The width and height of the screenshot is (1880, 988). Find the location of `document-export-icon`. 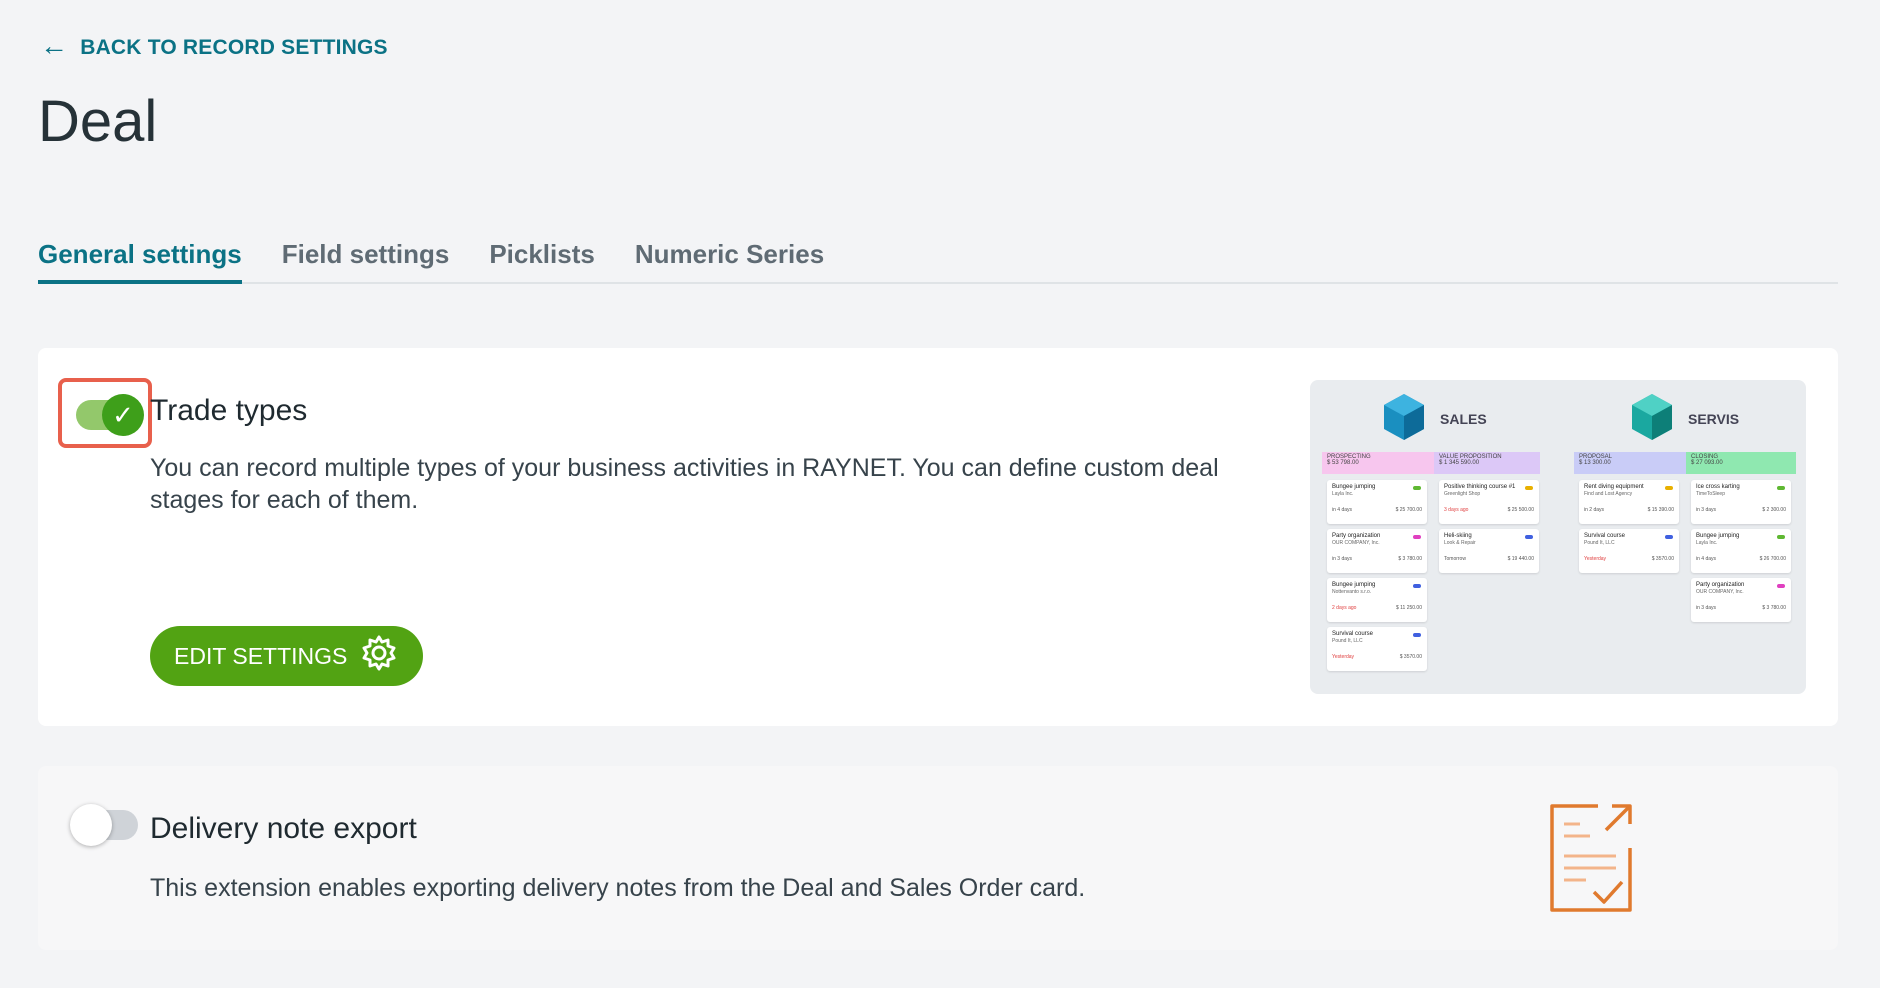

document-export-icon is located at coordinates (1591, 860).